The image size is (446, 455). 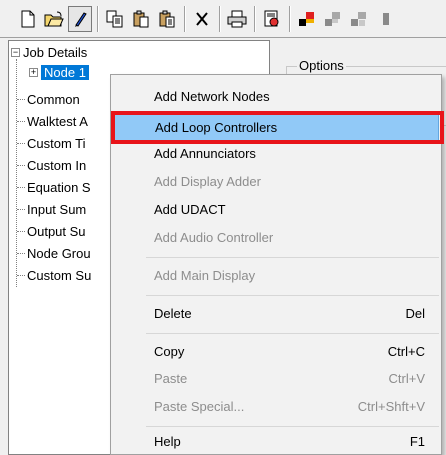 I want to click on menu-item-label: Add Audio Controller, so click(x=214, y=237).